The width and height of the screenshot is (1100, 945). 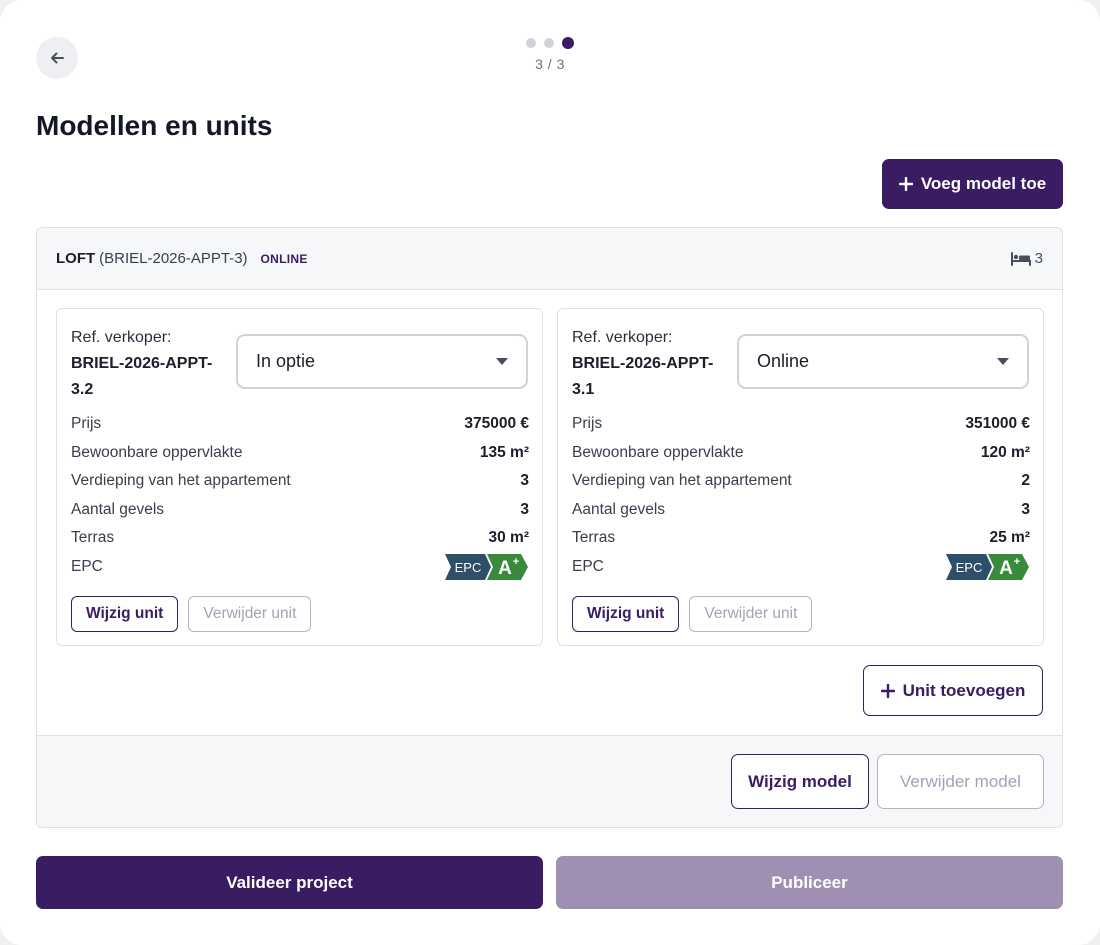 What do you see at coordinates (883, 361) in the screenshot?
I see `unit-status-select: Online` at bounding box center [883, 361].